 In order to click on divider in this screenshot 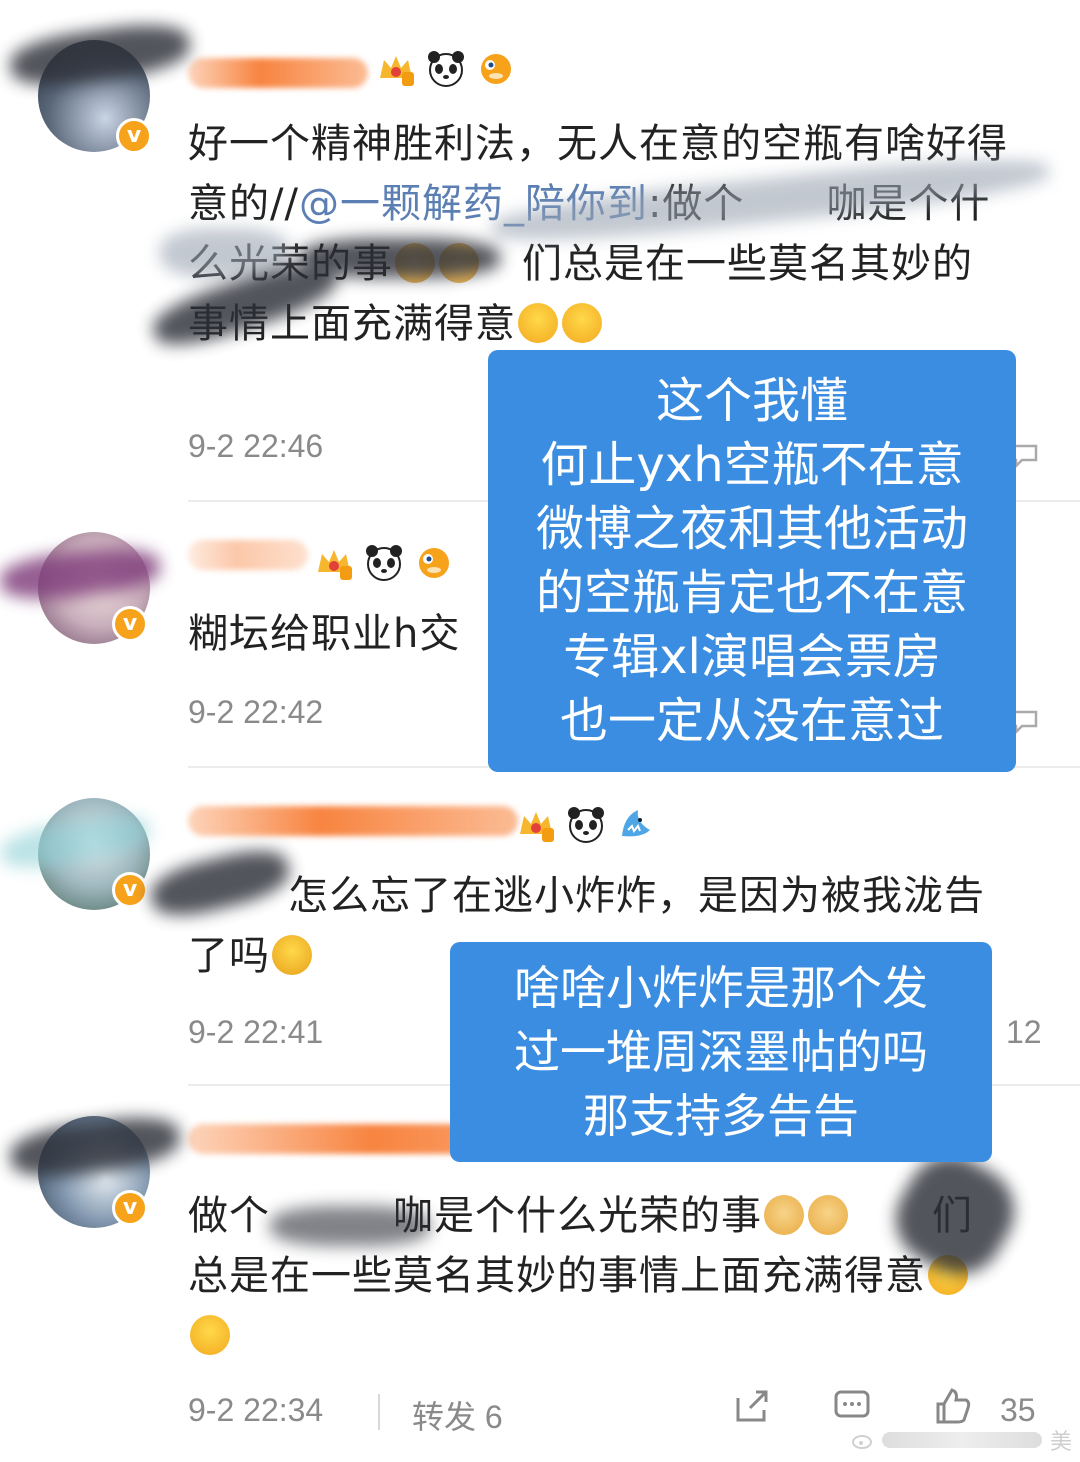, I will do `click(379, 1412)`.